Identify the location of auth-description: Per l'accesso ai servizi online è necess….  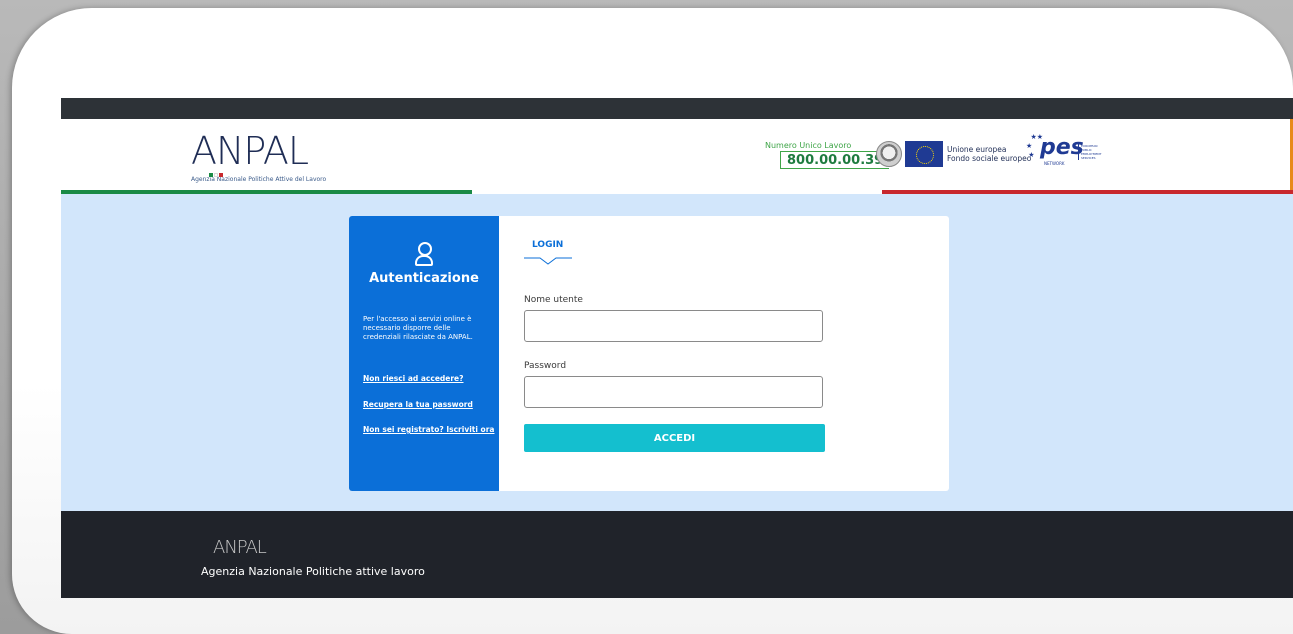
(418, 328).